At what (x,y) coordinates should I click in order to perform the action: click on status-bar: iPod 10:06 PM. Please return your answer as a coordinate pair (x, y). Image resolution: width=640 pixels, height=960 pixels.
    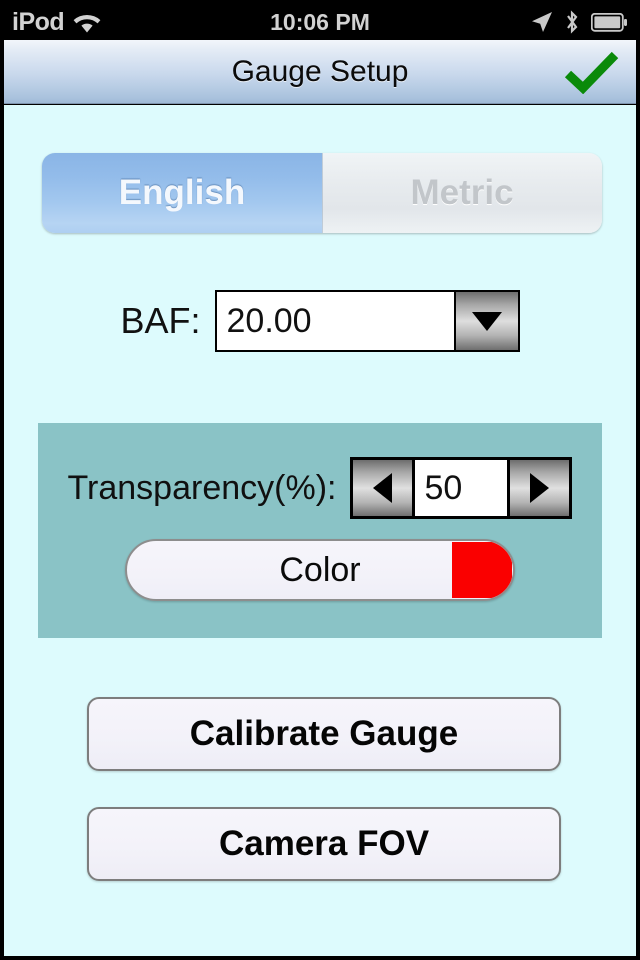
    Looking at the image, I should click on (320, 22).